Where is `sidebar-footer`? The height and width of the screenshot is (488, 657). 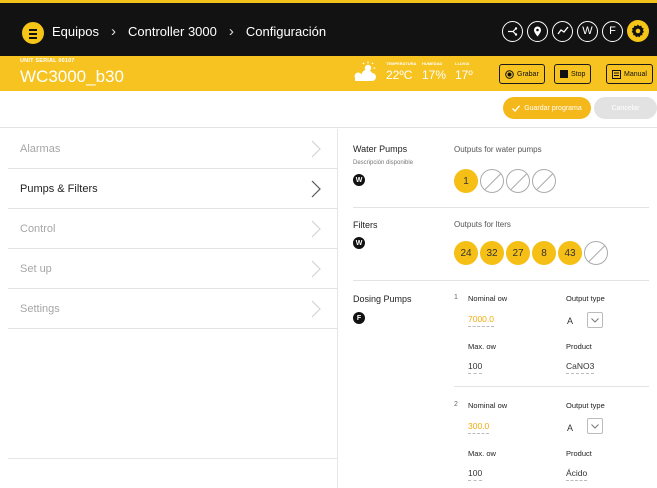 sidebar-footer is located at coordinates (173, 473).